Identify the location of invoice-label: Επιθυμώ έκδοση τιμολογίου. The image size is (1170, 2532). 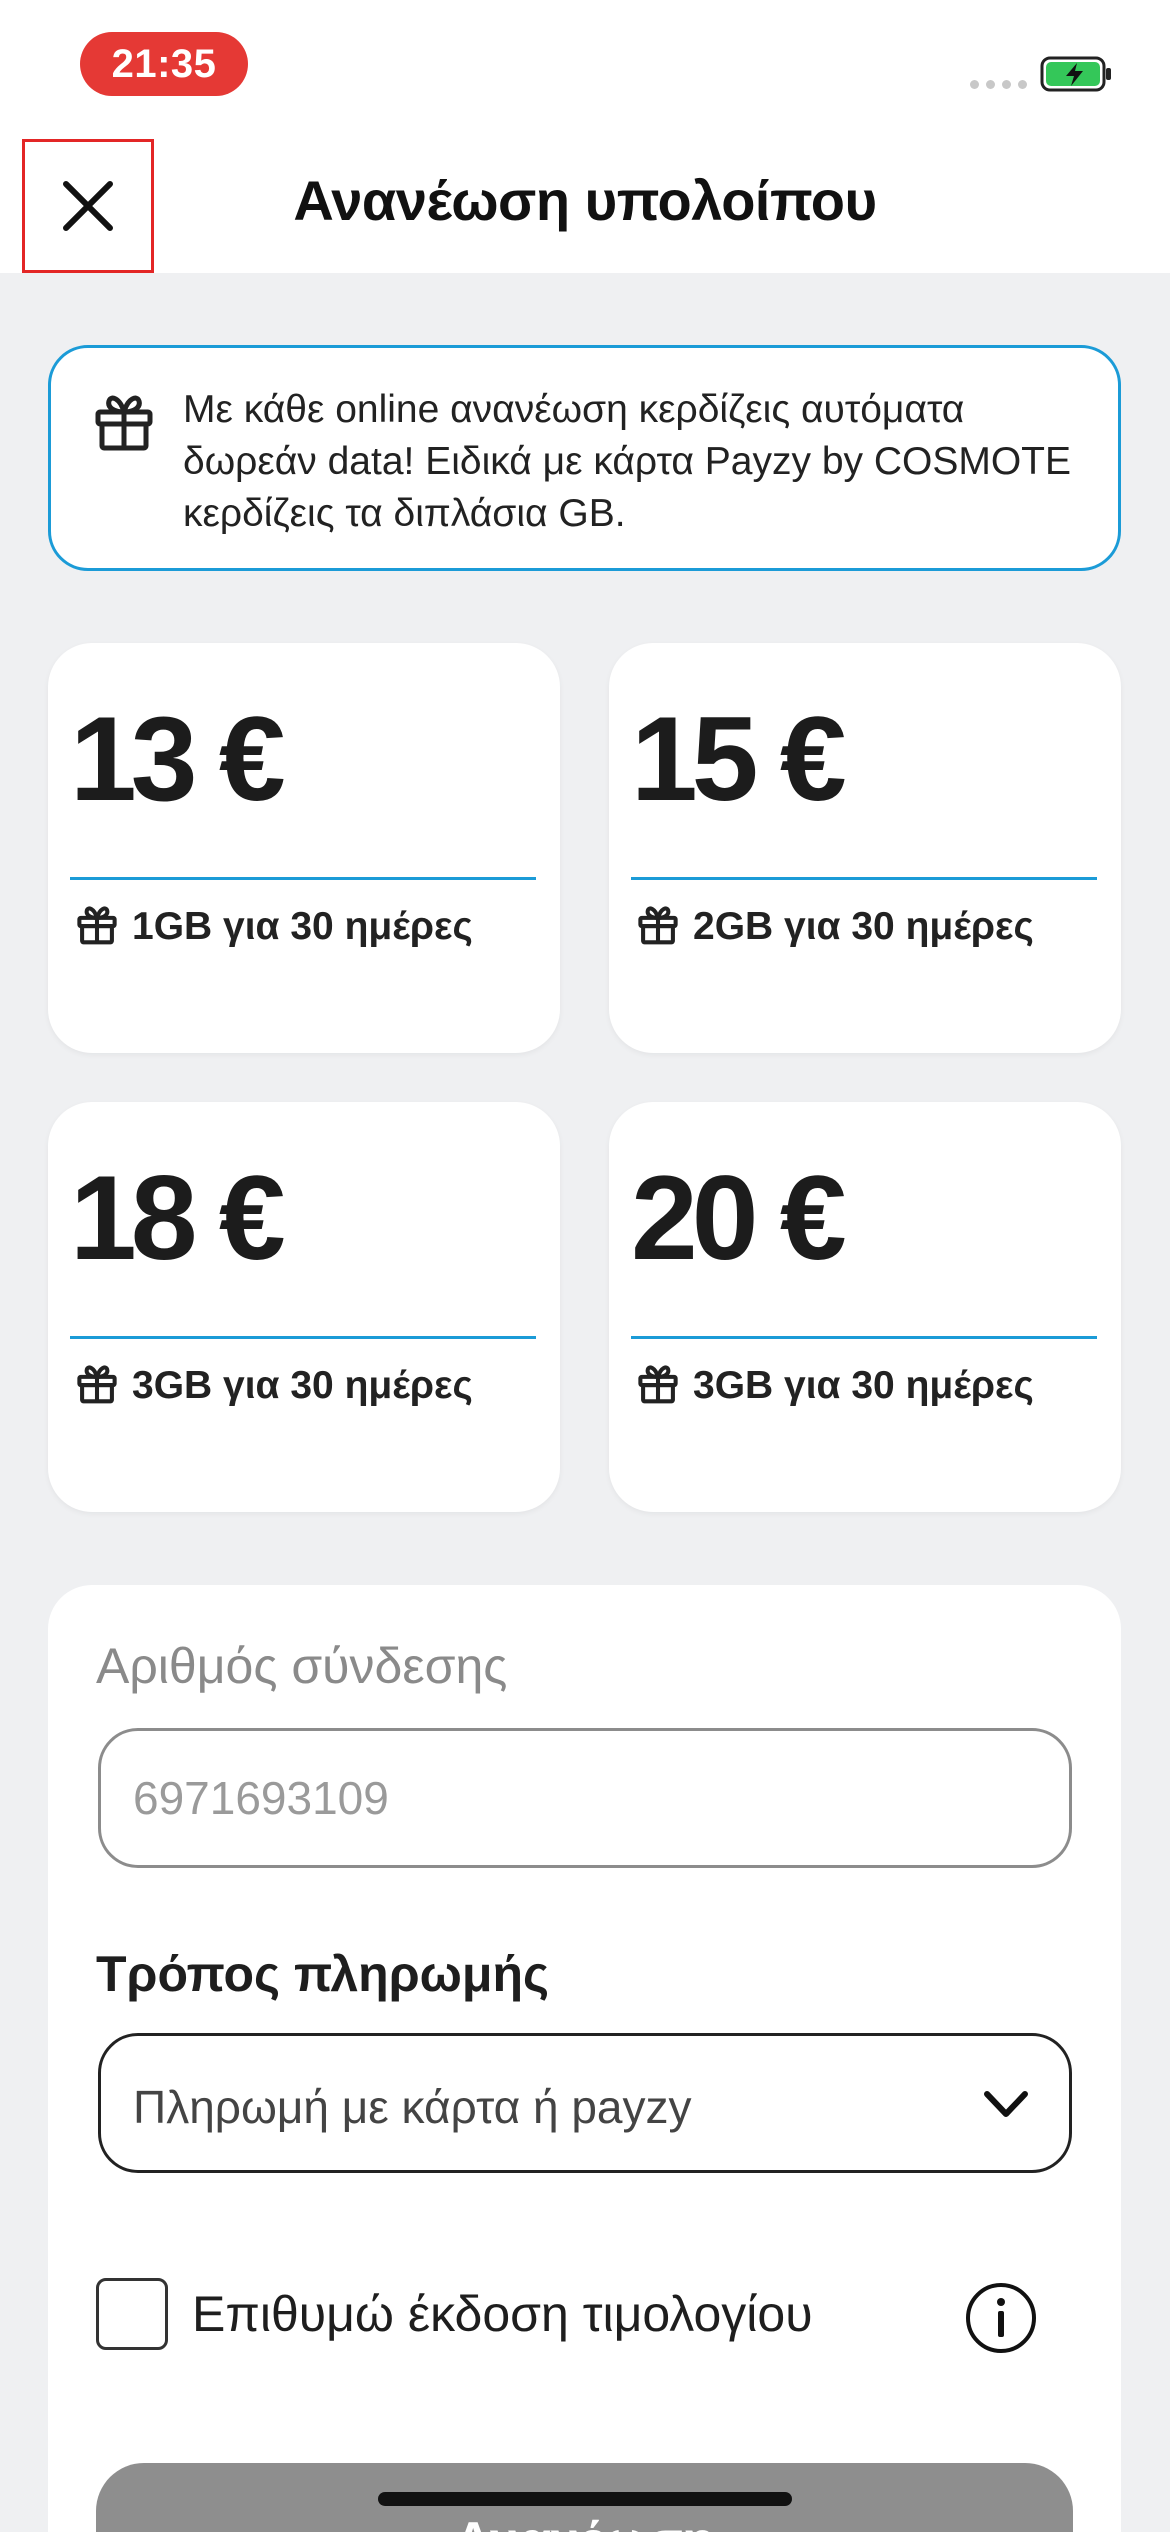
(502, 2314).